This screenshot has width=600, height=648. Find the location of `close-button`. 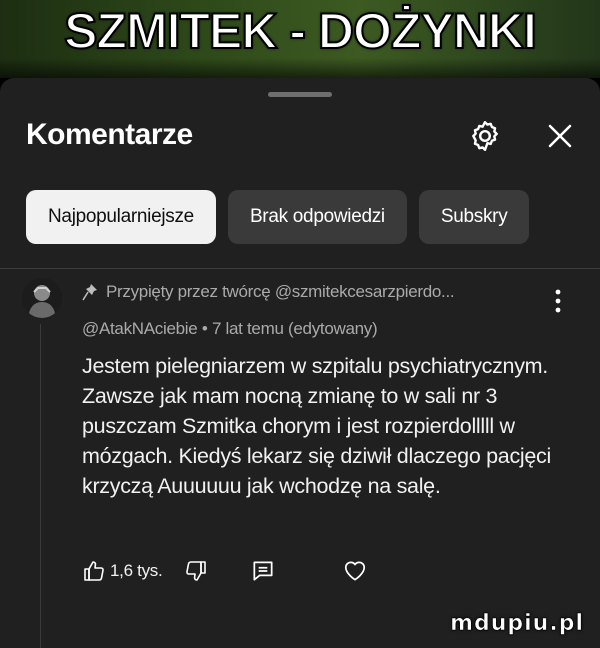

close-button is located at coordinates (560, 136).